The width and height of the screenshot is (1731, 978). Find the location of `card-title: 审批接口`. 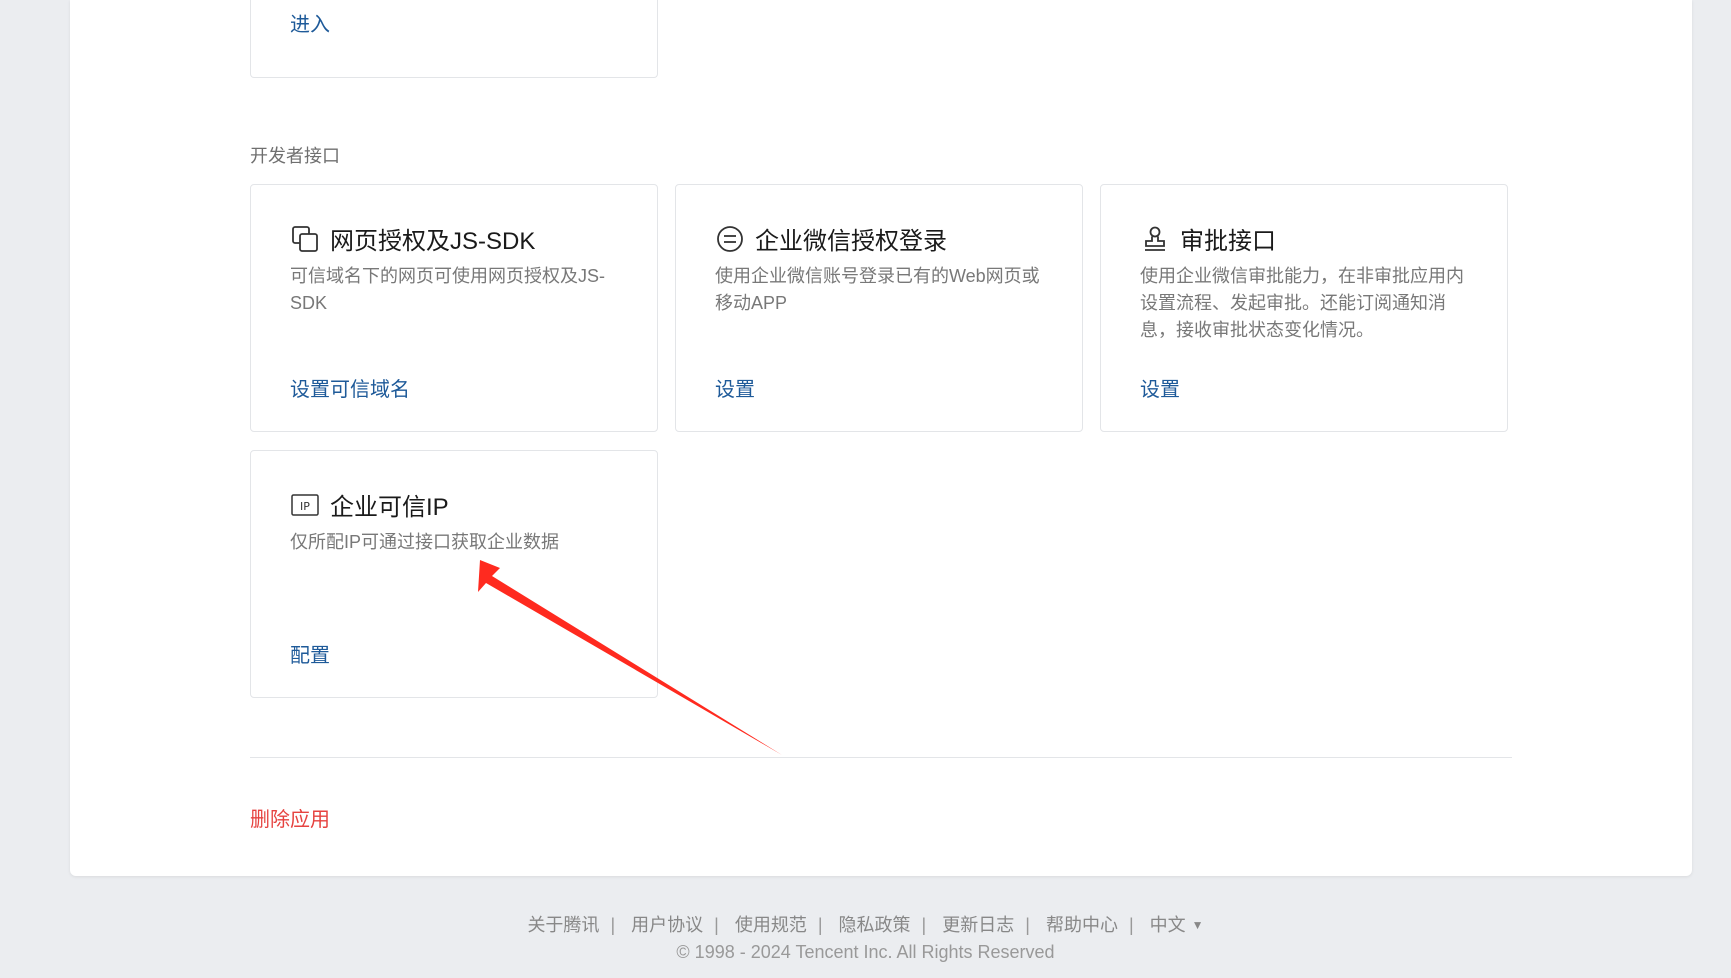

card-title: 审批接口 is located at coordinates (1228, 241).